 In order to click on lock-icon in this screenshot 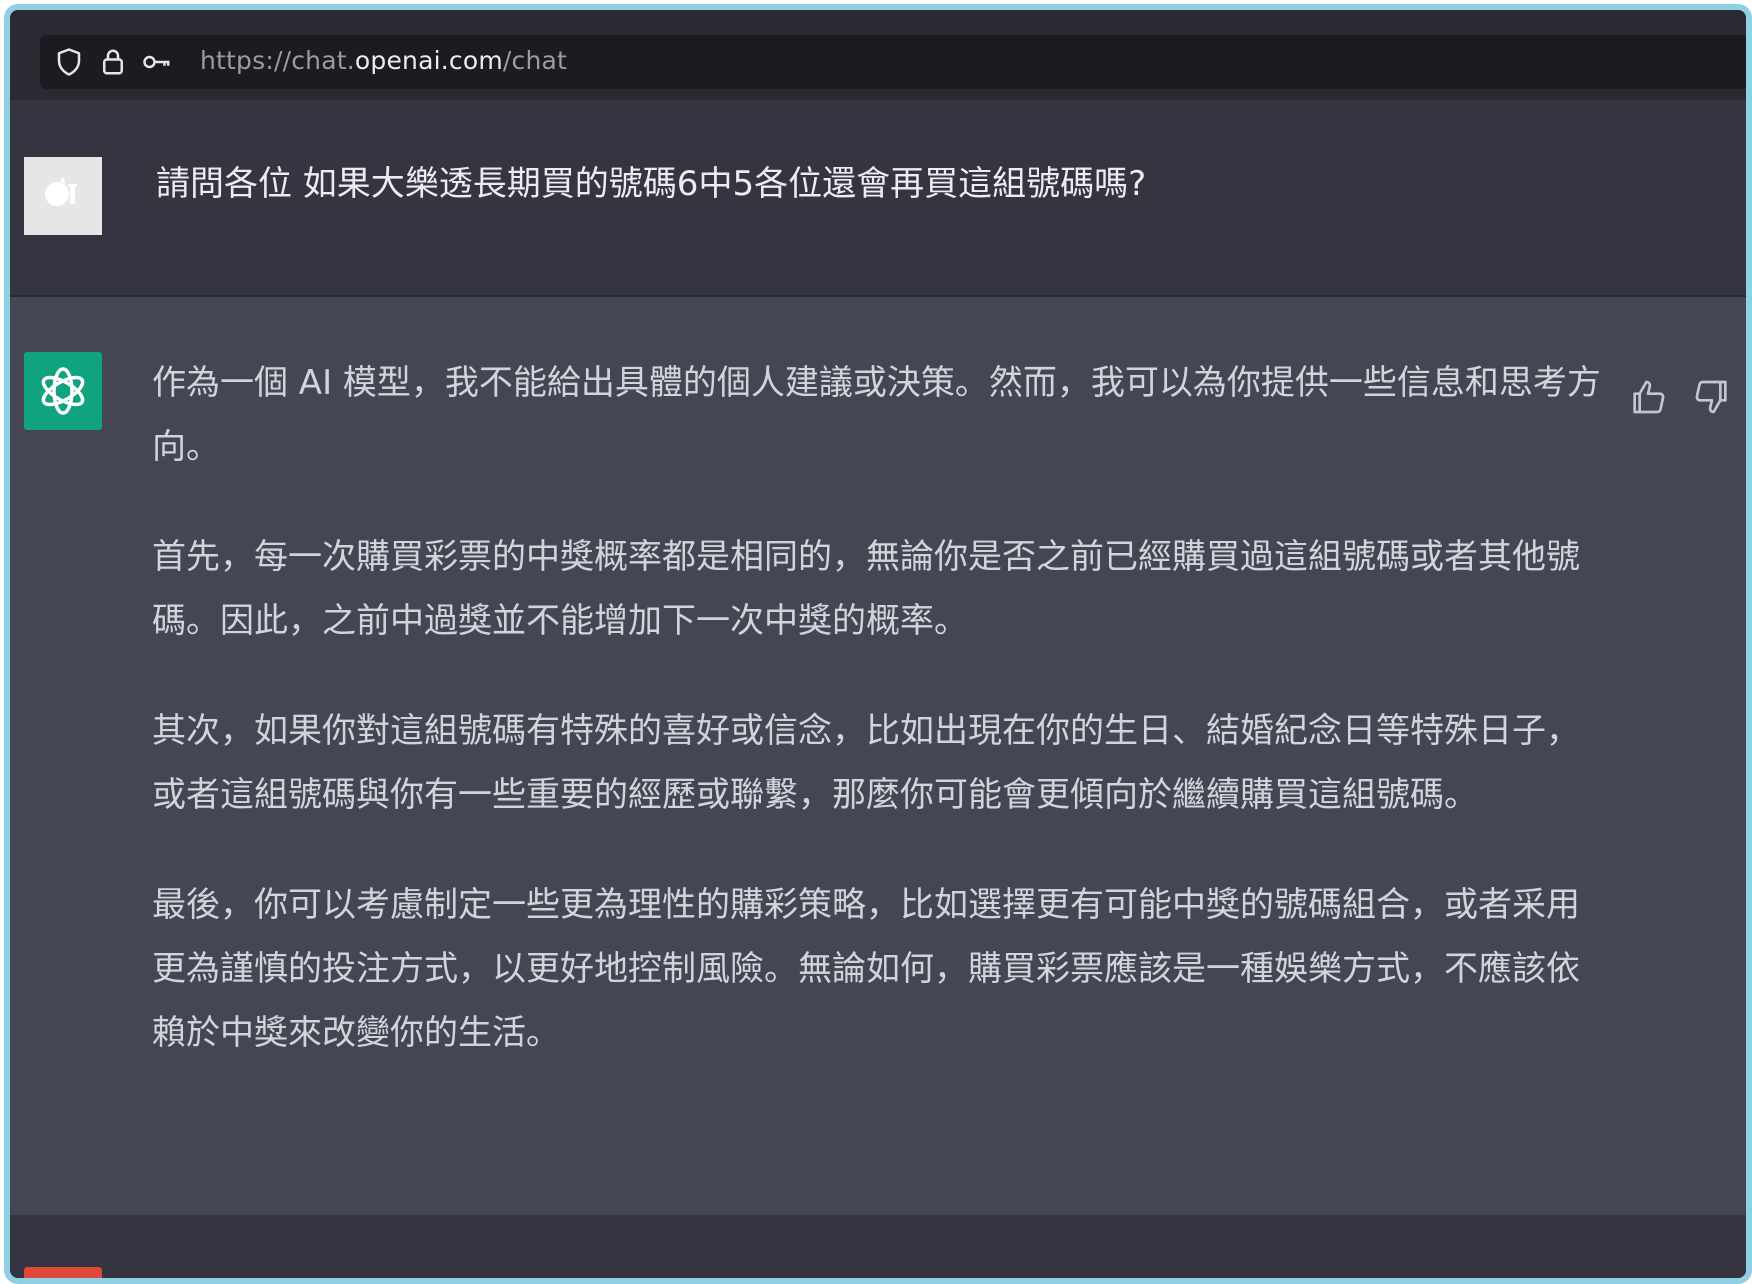, I will do `click(113, 62)`.